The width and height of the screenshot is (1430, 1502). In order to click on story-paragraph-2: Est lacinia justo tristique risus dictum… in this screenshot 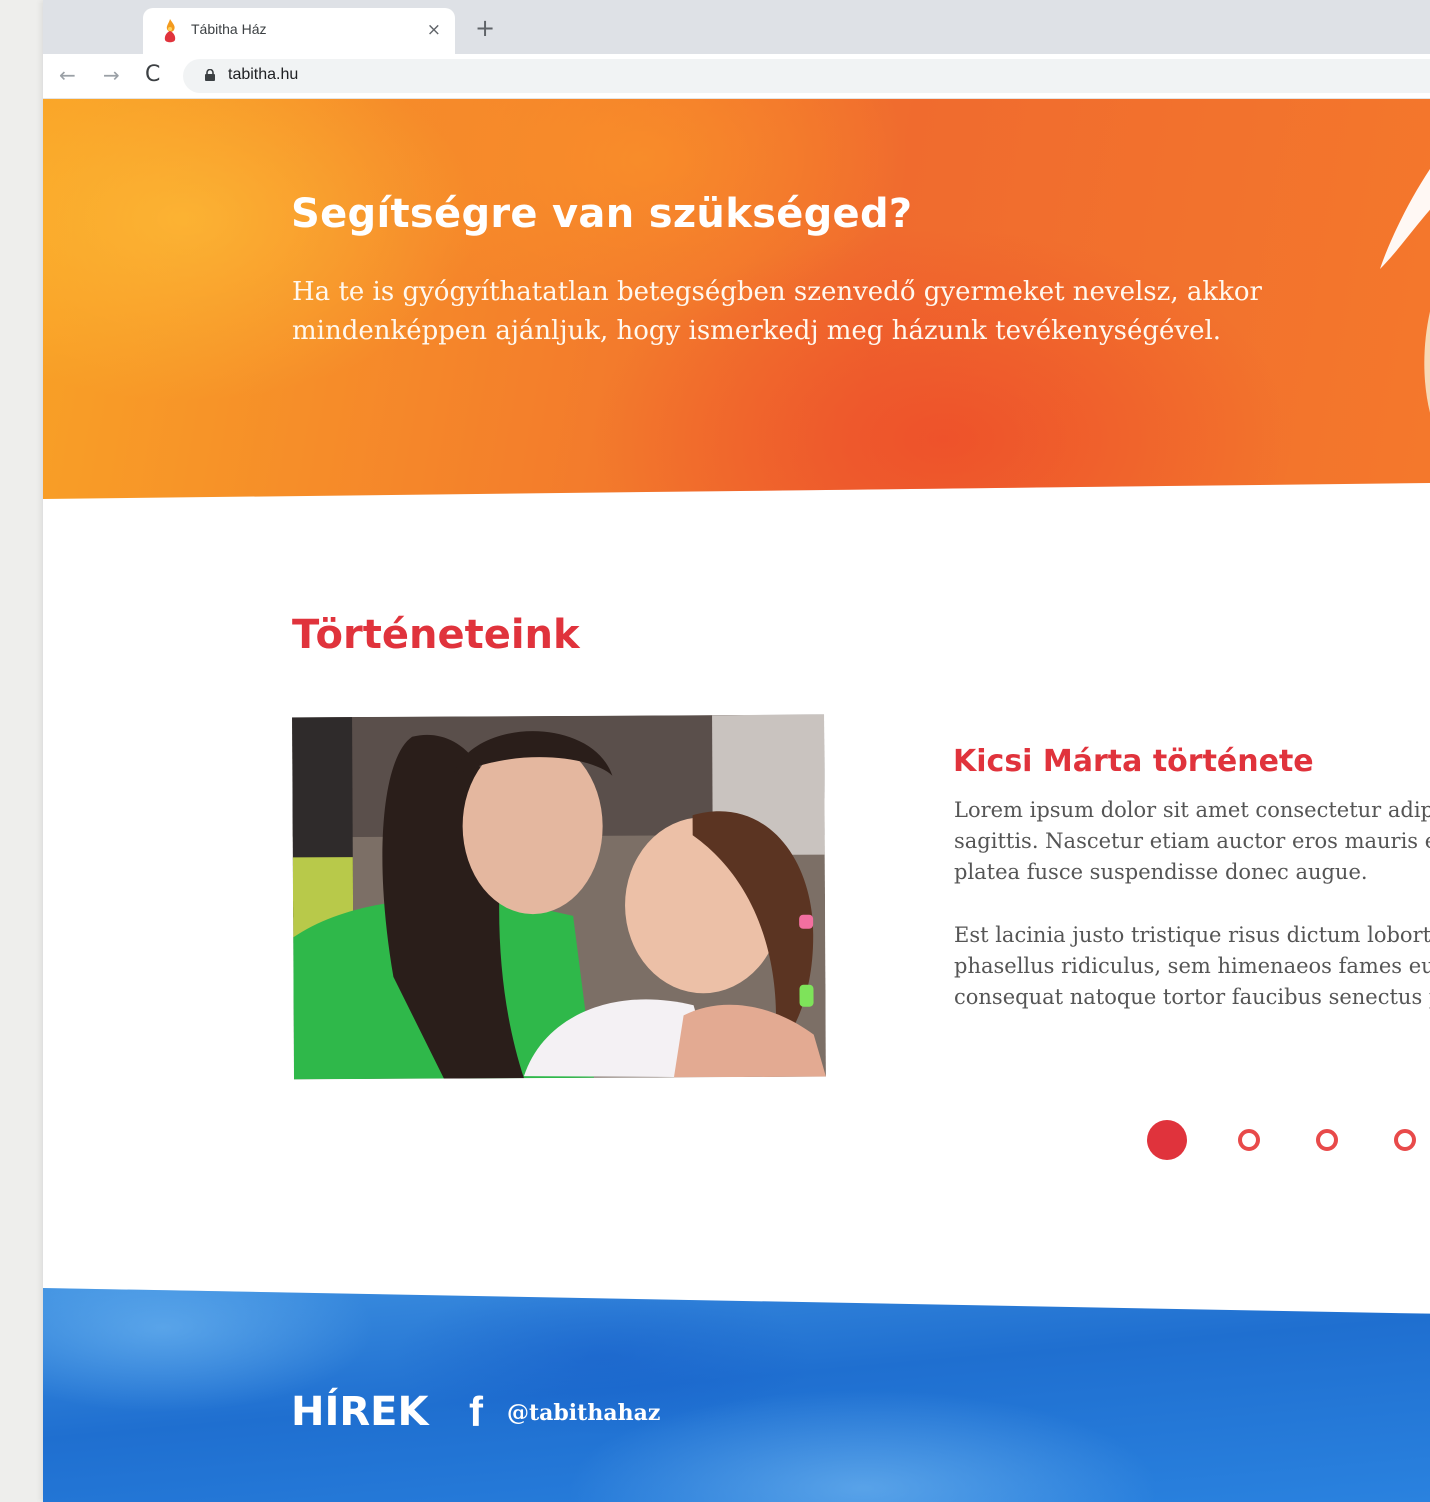, I will do `click(1192, 966)`.